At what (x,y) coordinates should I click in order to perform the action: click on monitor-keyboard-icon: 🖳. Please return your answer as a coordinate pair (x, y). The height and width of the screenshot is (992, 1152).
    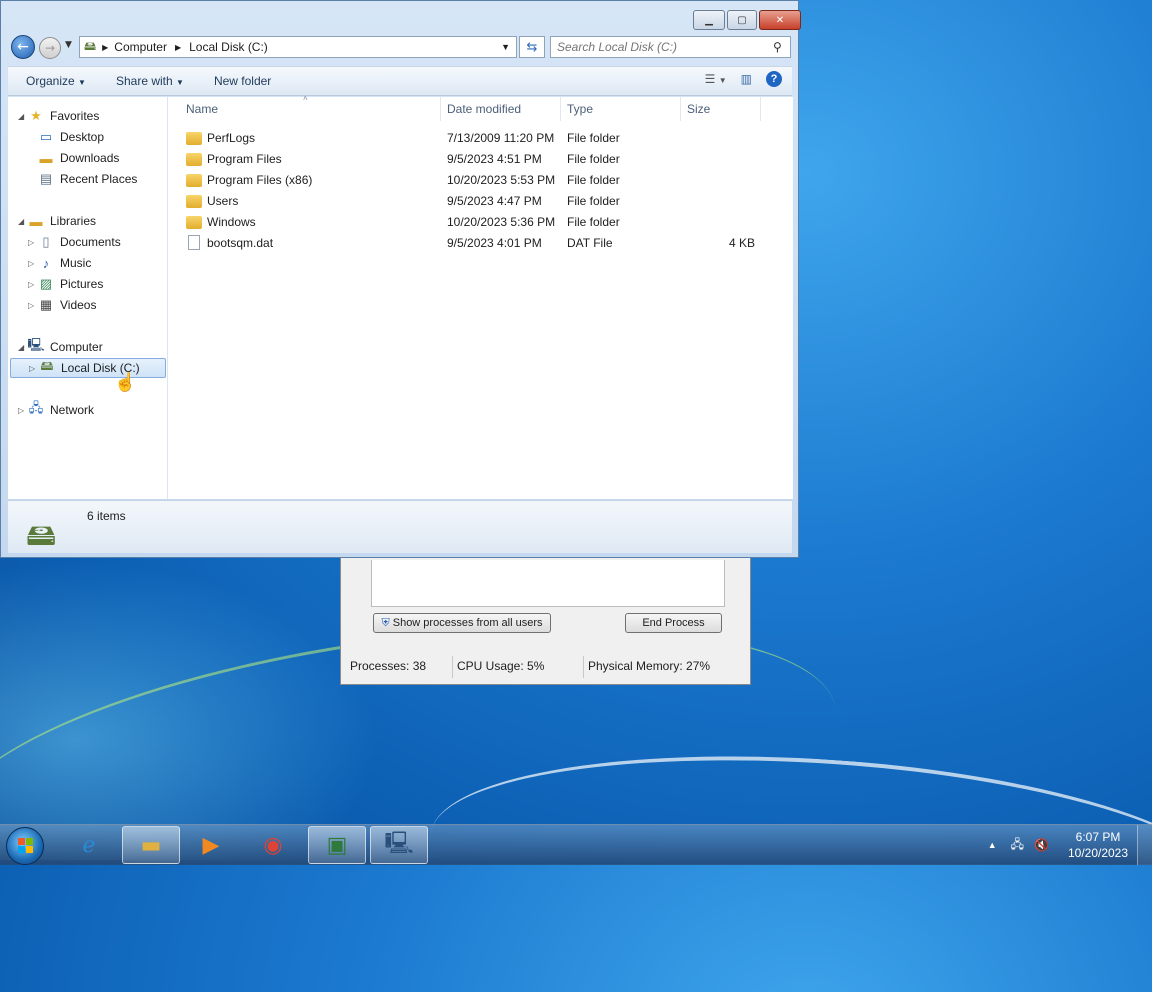
    Looking at the image, I should click on (399, 843).